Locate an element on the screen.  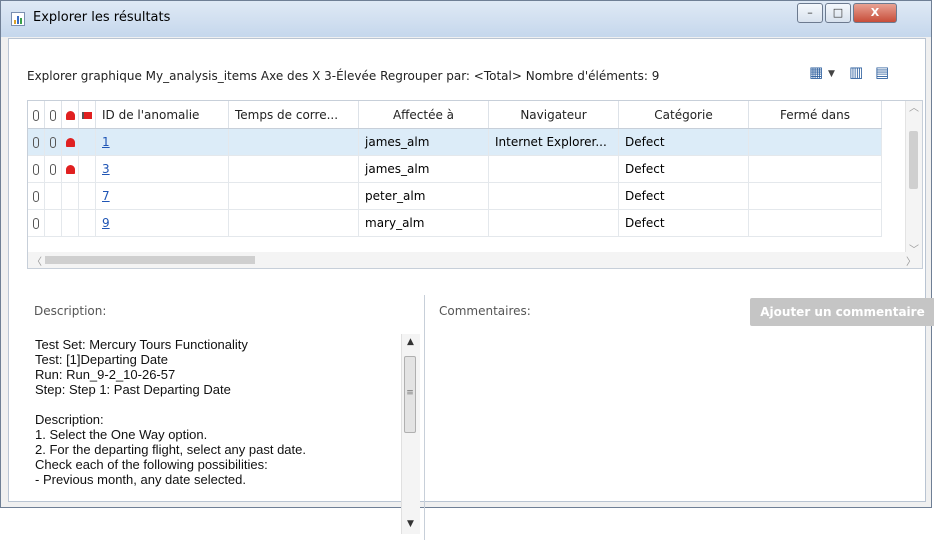
add-comment-button: Ajouter un commentaire is located at coordinates (842, 312).